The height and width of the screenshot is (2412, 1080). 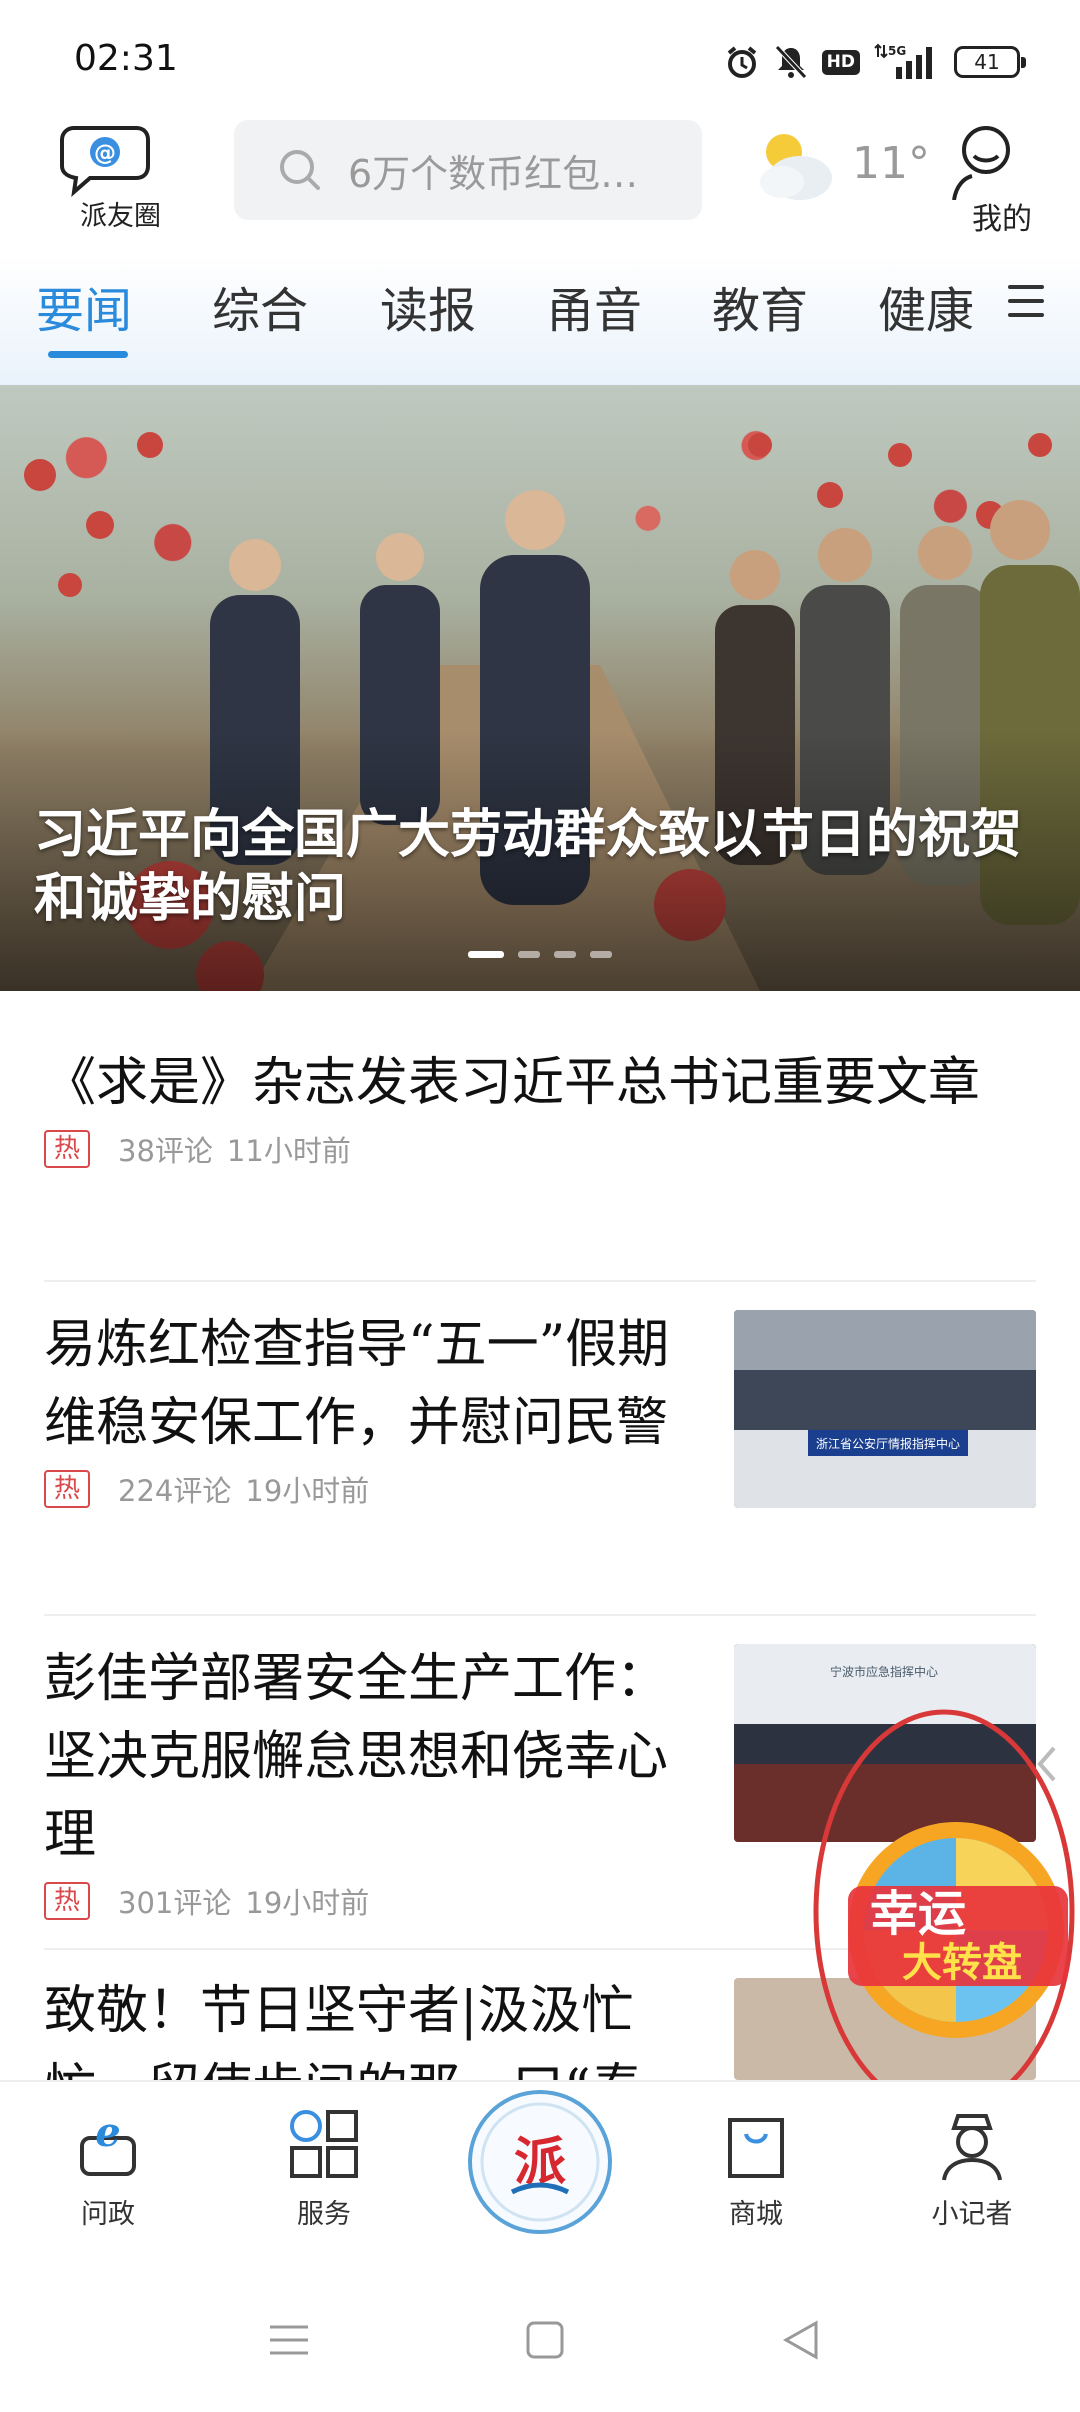 What do you see at coordinates (540, 55) in the screenshot?
I see `status-bar: 02:31 HD 5G 41` at bounding box center [540, 55].